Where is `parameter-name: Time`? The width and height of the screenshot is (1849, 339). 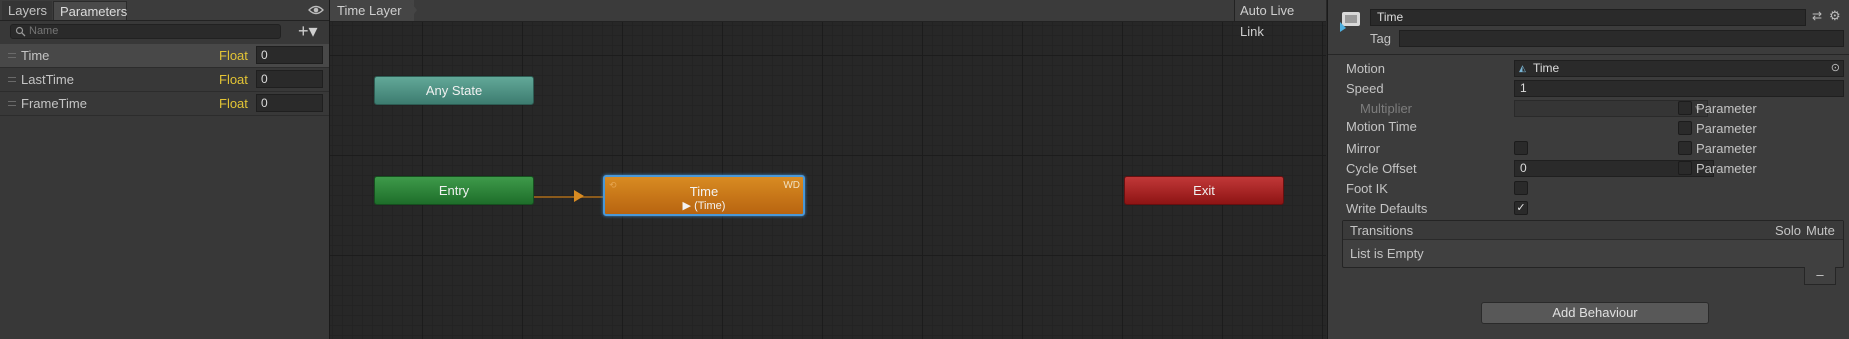
parameter-name: Time is located at coordinates (35, 55).